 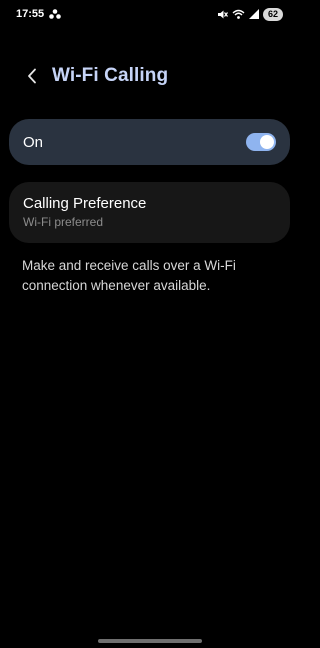 What do you see at coordinates (116, 14) in the screenshot?
I see `status-left: 17:55` at bounding box center [116, 14].